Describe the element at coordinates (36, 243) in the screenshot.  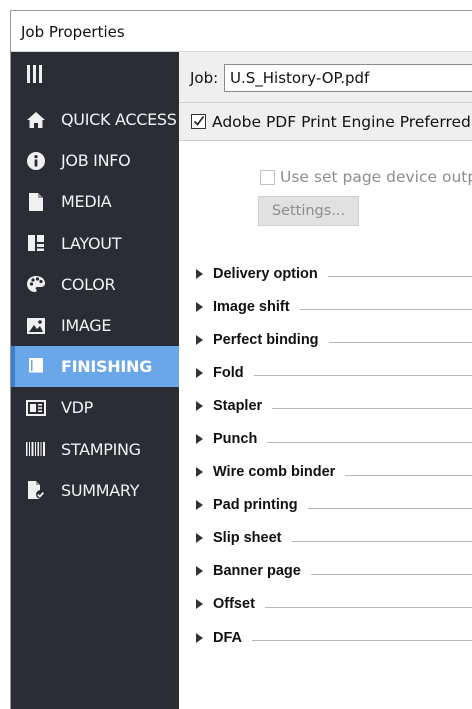
I see `layout-icon` at that location.